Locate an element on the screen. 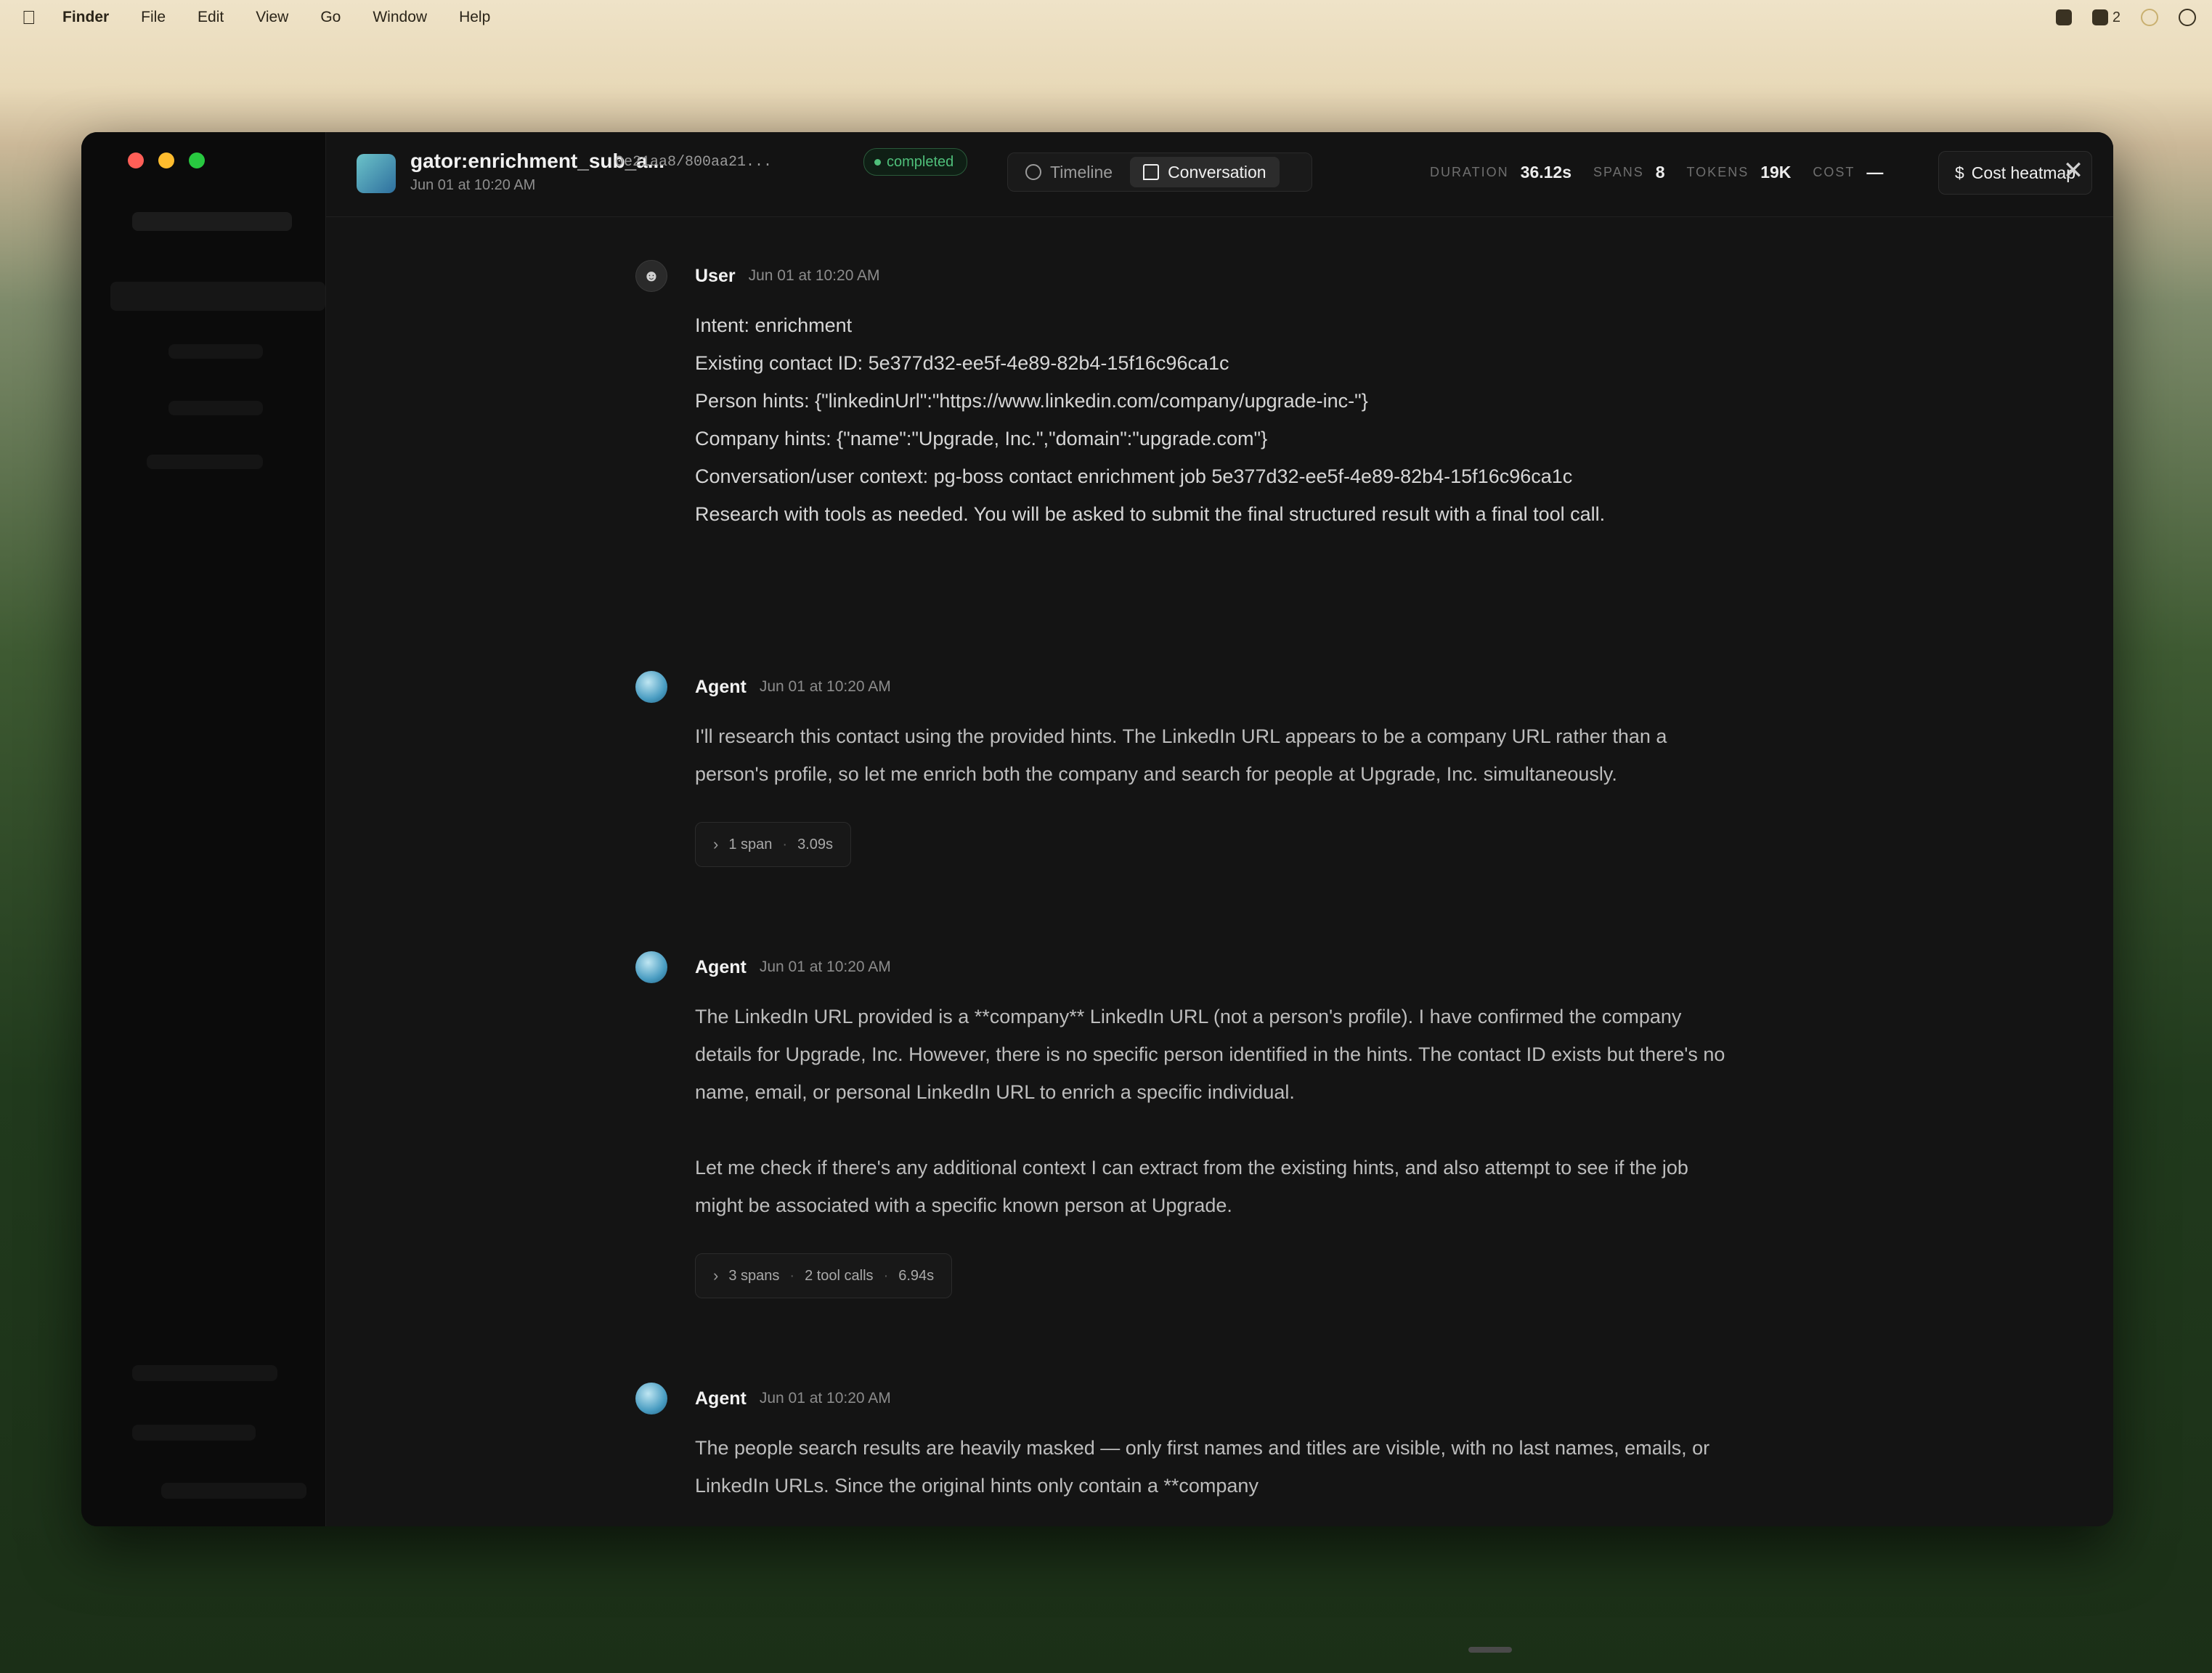 This screenshot has height=1673, width=2212. minimize-window-button is located at coordinates (166, 160).